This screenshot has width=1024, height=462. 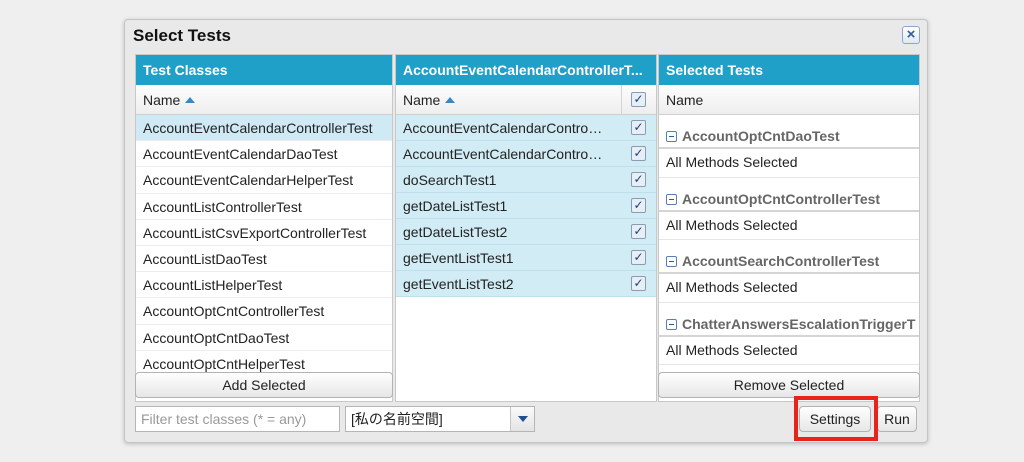 I want to click on selected-group-header: ChatterAnswersEscalationTriggerT, so click(x=789, y=320).